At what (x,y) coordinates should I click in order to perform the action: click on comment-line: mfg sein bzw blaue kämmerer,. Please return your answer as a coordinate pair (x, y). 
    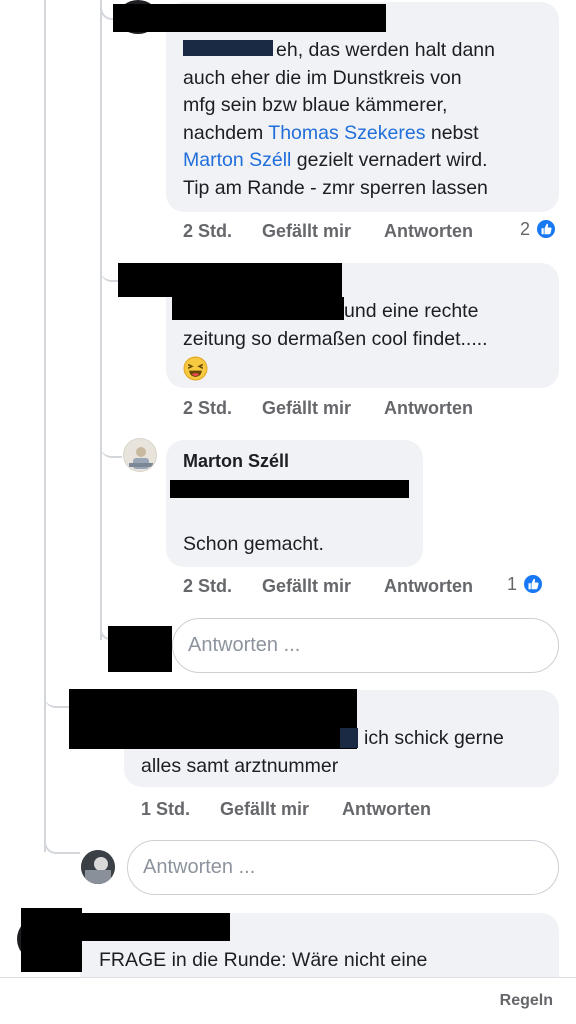
    Looking at the image, I should click on (339, 106).